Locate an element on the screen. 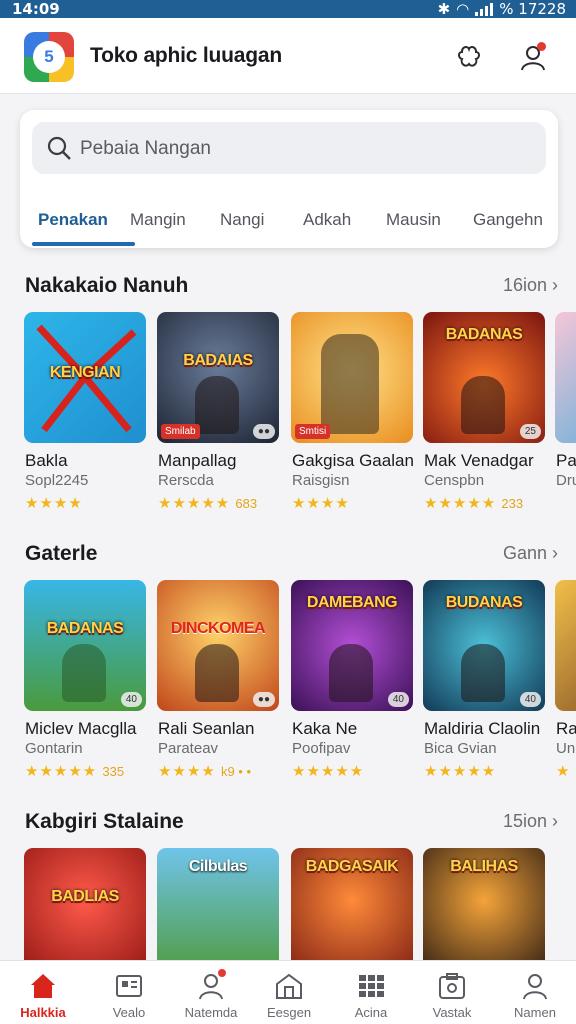  app-logo-text: 5 is located at coordinates (49, 57).